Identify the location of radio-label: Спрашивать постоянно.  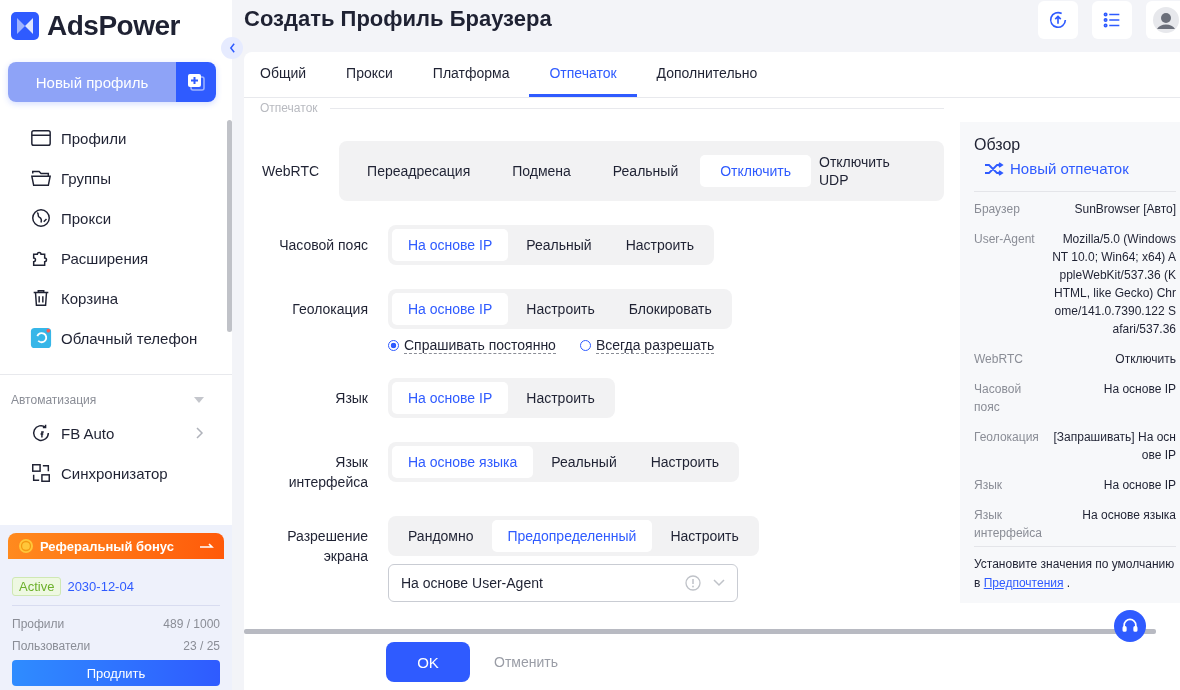
(480, 345).